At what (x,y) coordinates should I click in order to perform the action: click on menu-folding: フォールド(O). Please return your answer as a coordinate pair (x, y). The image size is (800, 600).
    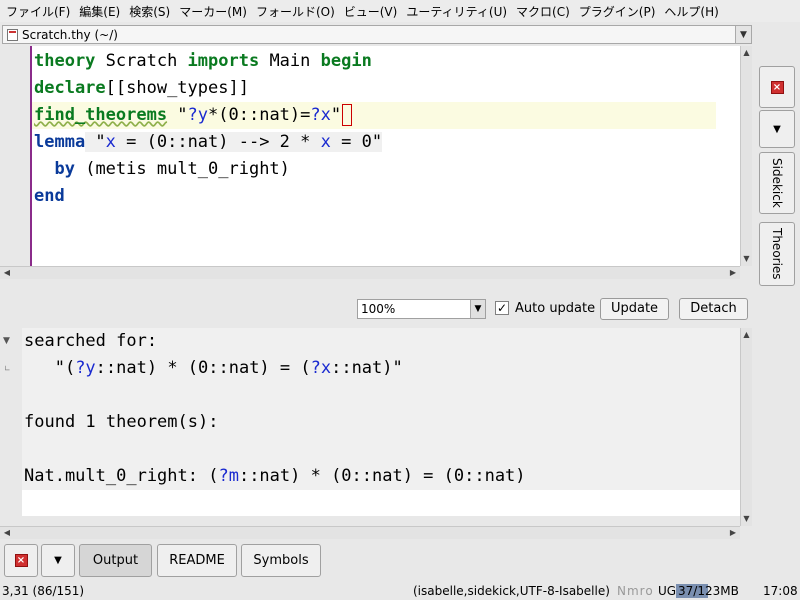
    Looking at the image, I should click on (295, 11).